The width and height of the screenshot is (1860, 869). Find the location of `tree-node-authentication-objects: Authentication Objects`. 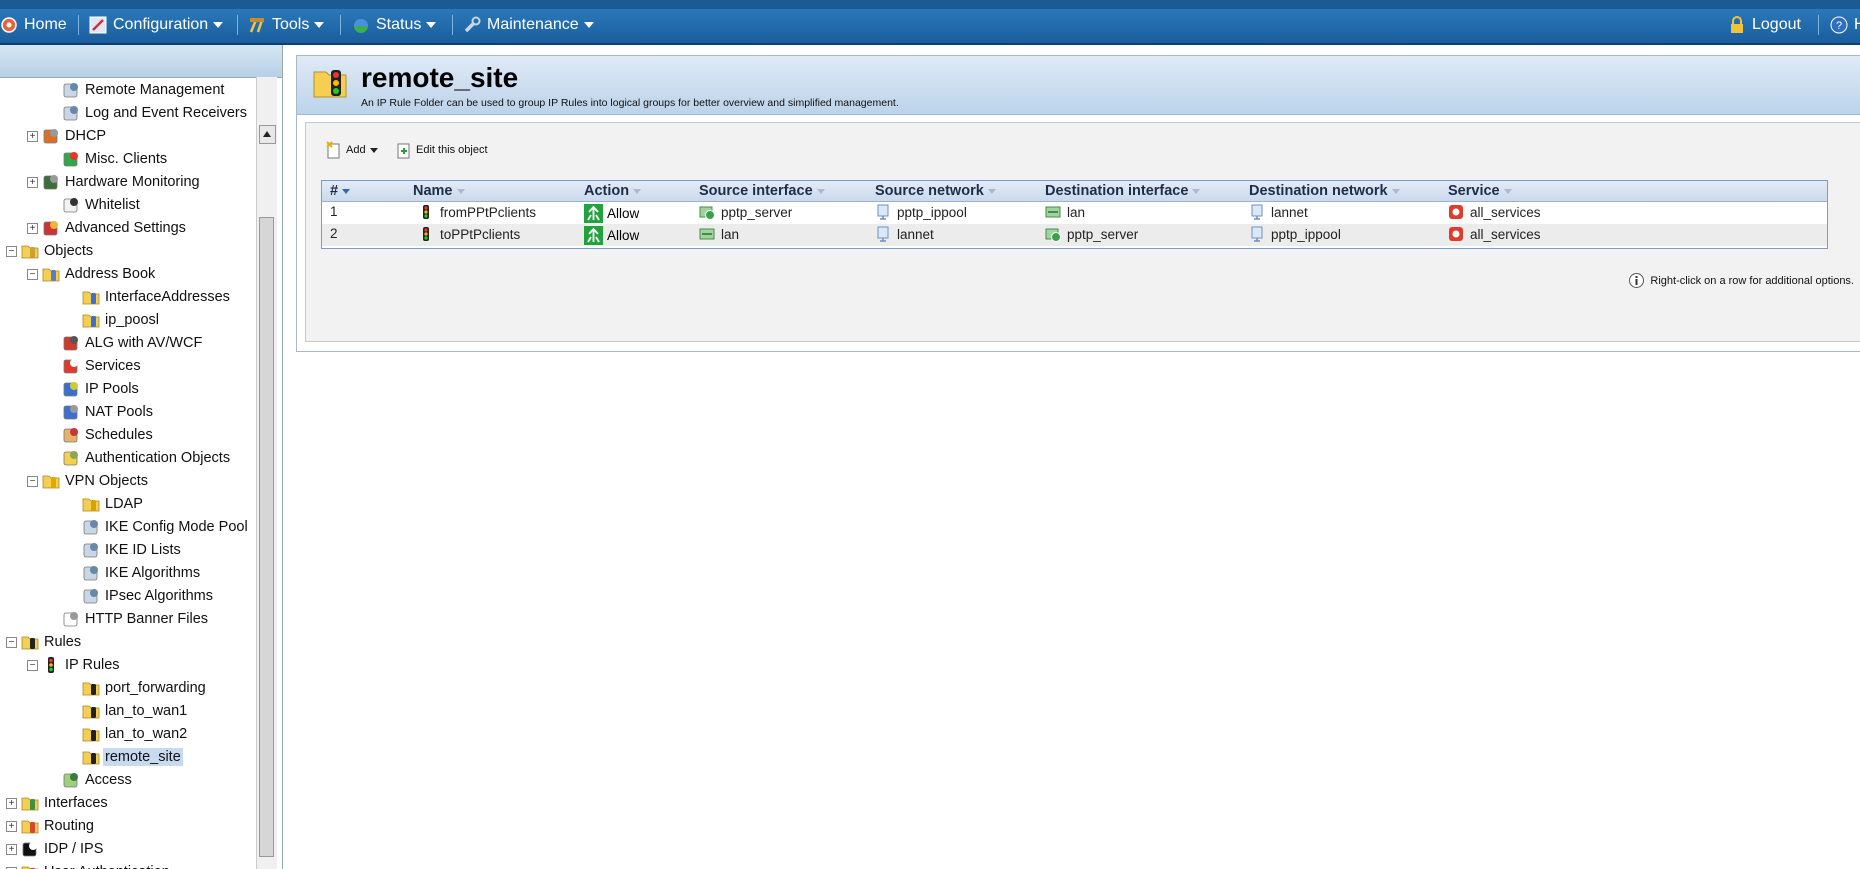

tree-node-authentication-objects: Authentication Objects is located at coordinates (139, 458).